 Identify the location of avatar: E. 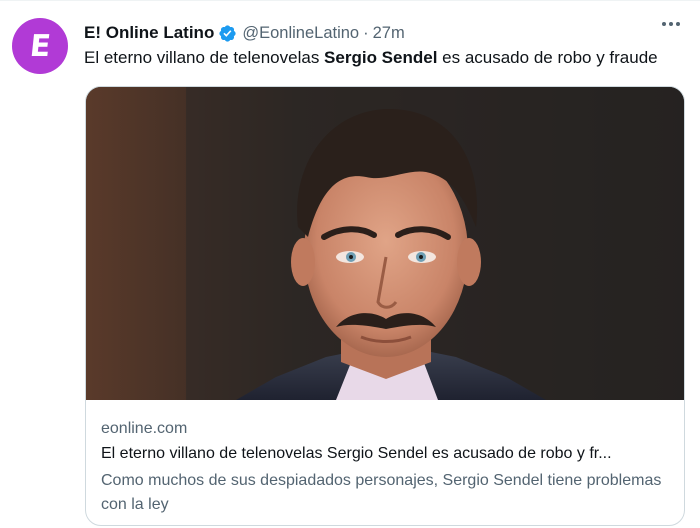
(40, 46).